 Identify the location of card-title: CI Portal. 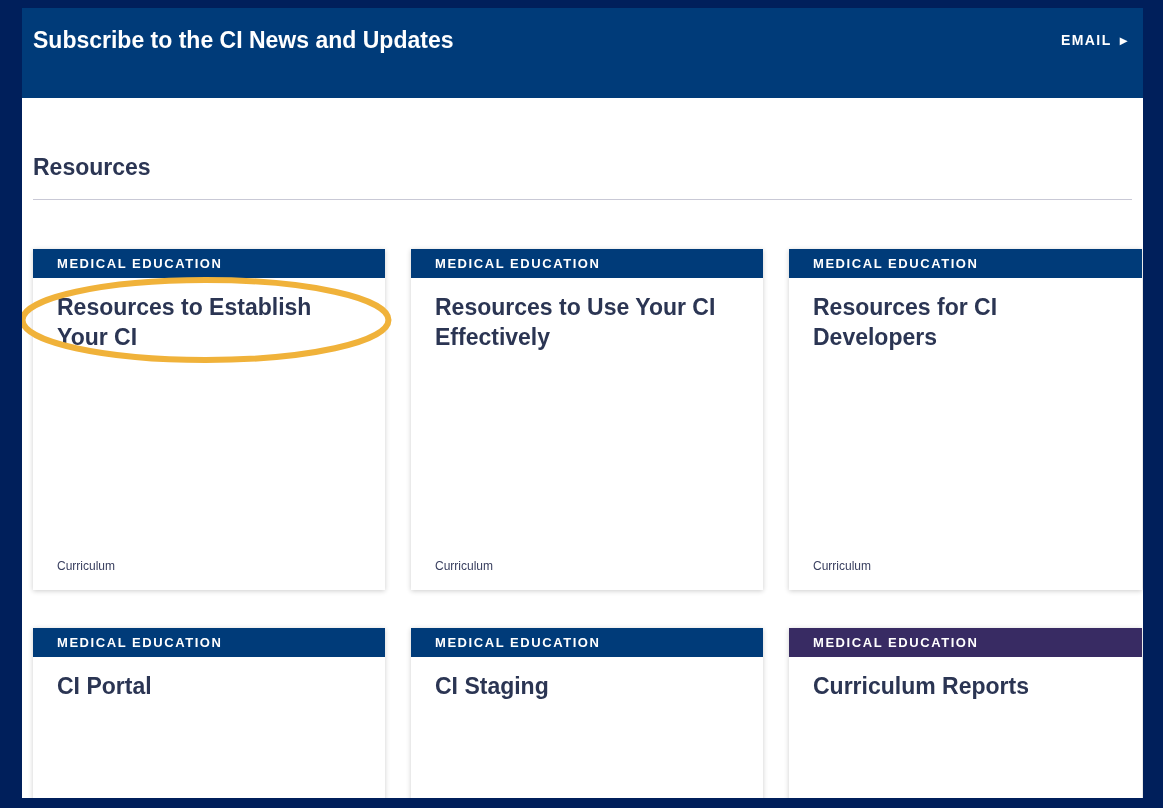
(104, 686).